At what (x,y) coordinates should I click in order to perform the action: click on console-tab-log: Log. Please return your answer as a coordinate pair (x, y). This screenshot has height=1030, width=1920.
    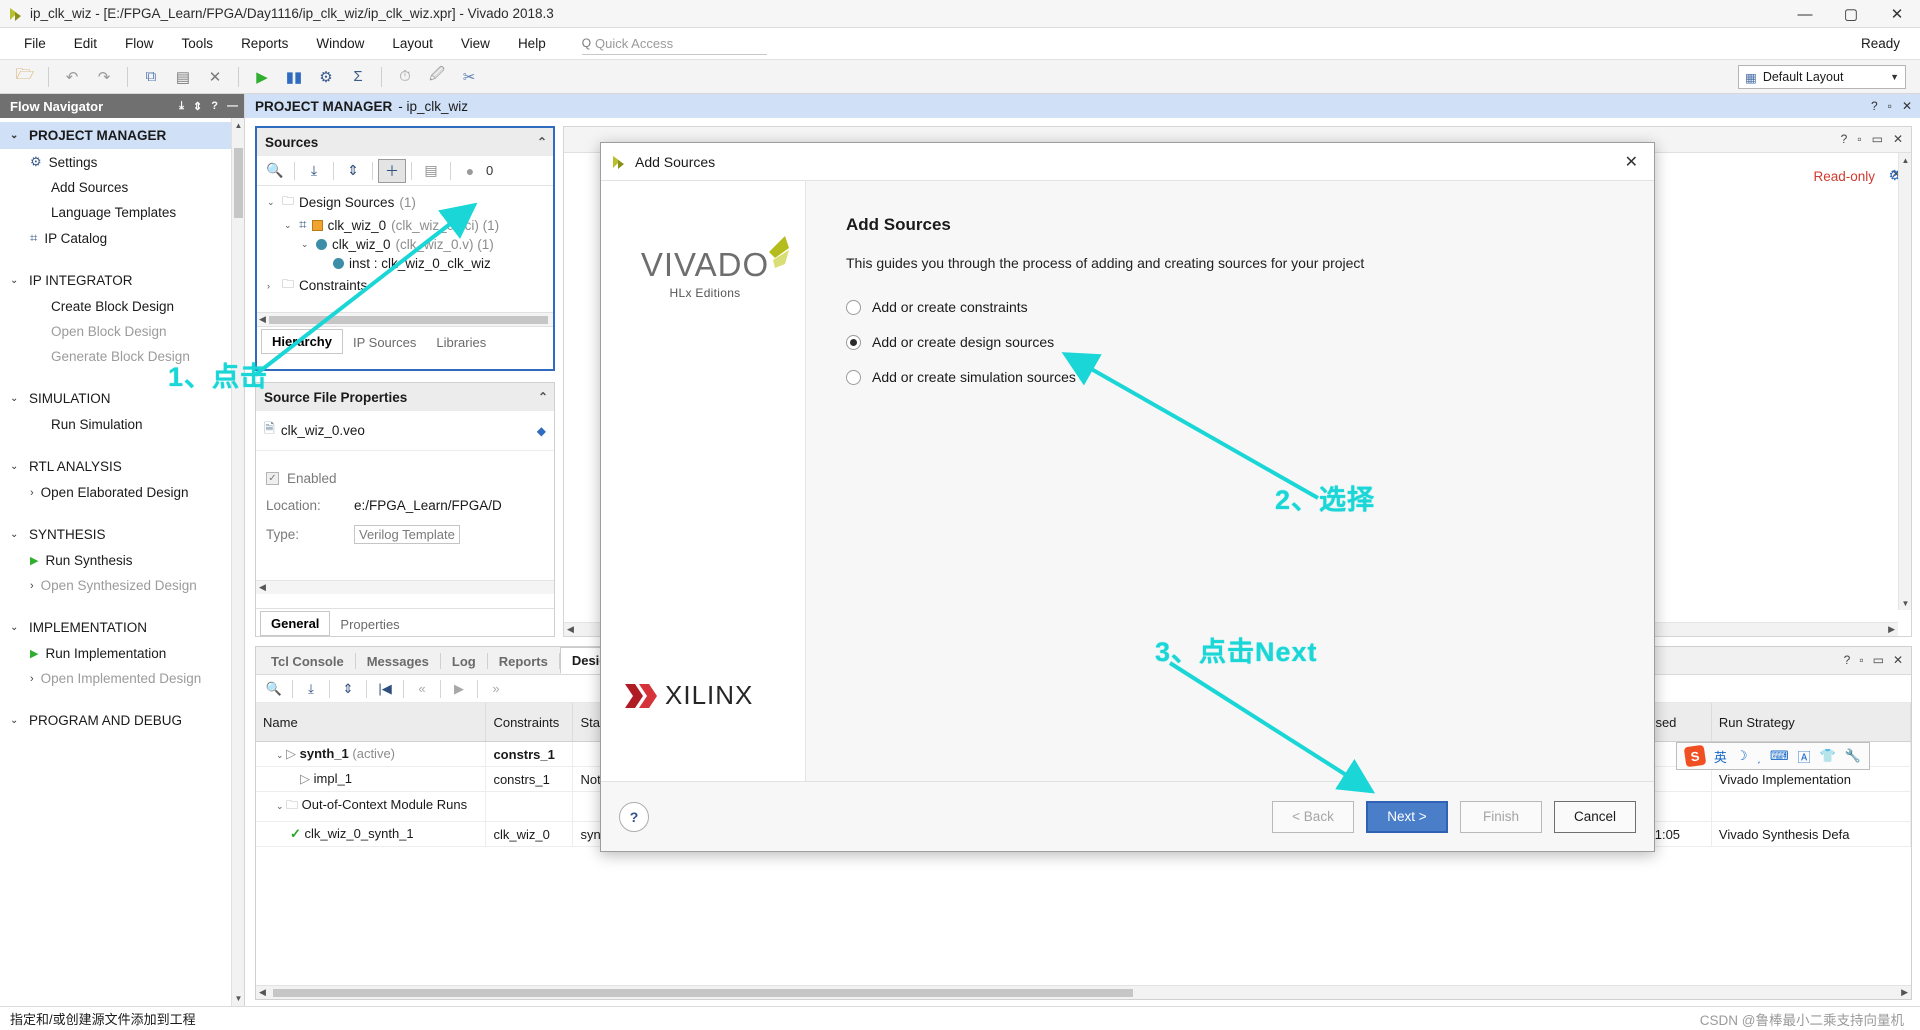
    Looking at the image, I should click on (464, 661).